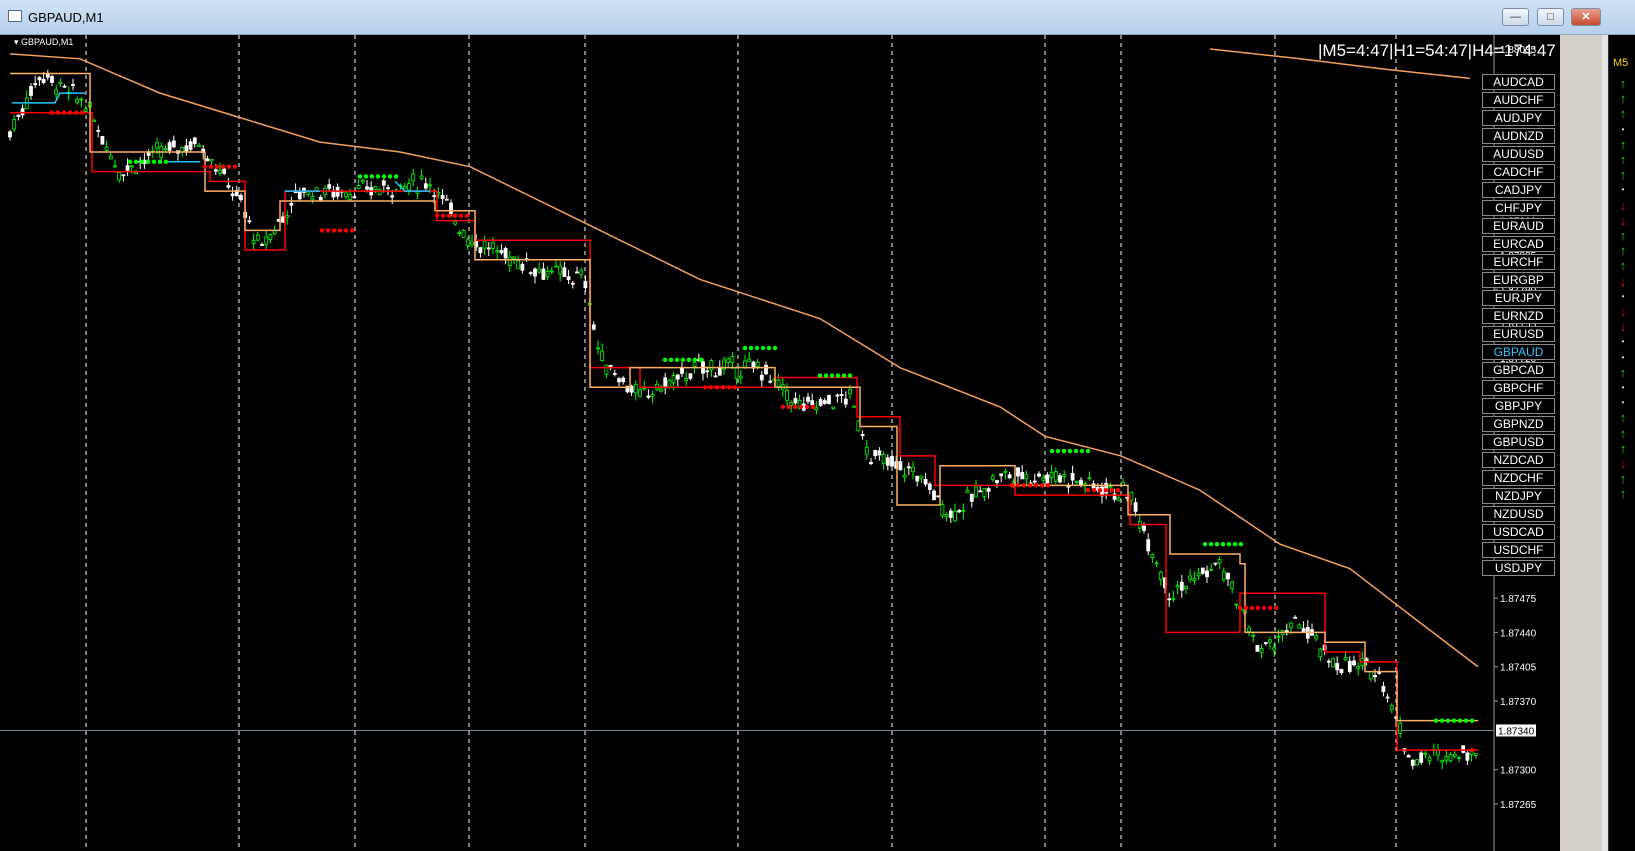 Image resolution: width=1635 pixels, height=851 pixels. I want to click on pair-button-audchf: AUDCHF, so click(1518, 100).